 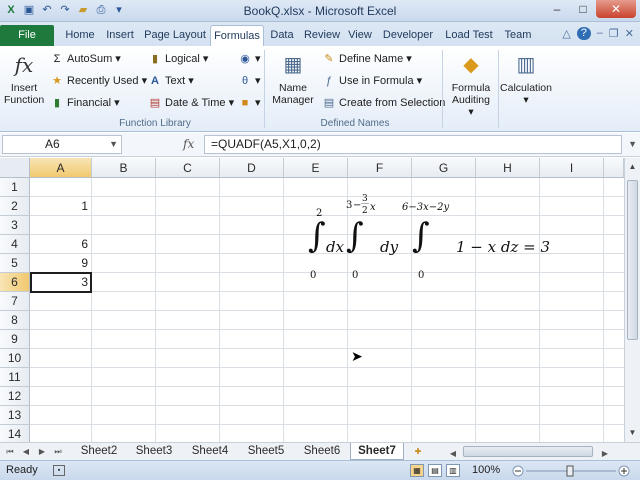 What do you see at coordinates (15, 415) in the screenshot?
I see `row-header-13: 13` at bounding box center [15, 415].